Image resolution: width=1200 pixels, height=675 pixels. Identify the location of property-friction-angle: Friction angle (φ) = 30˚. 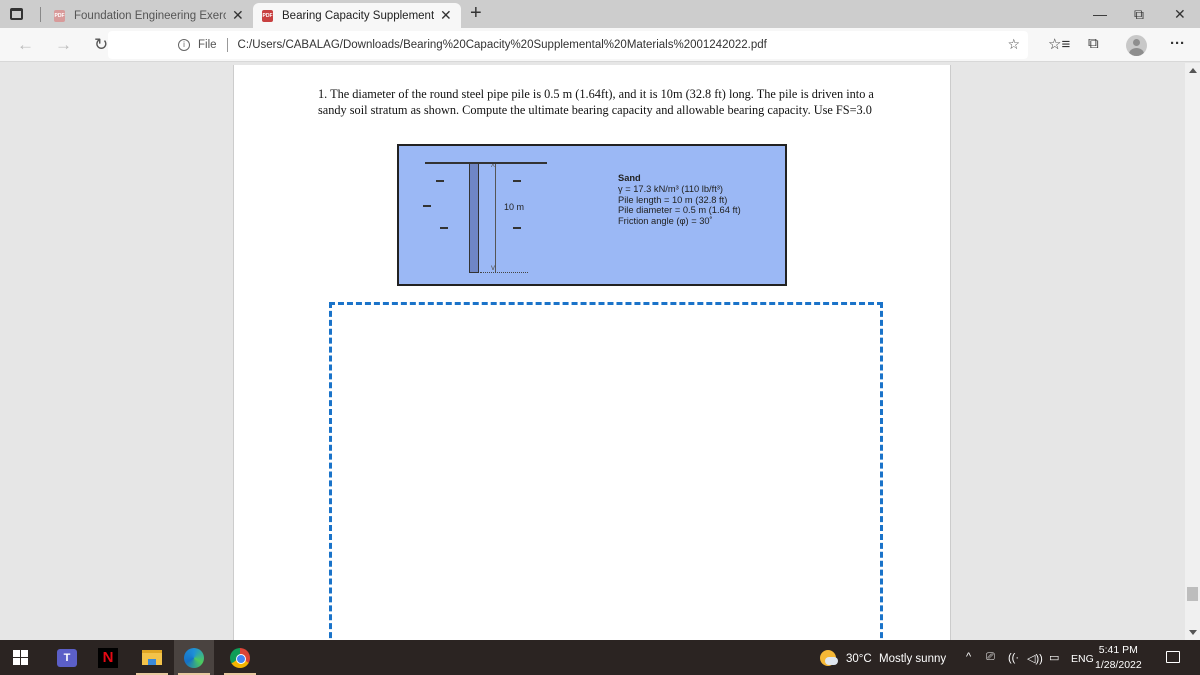
(665, 221).